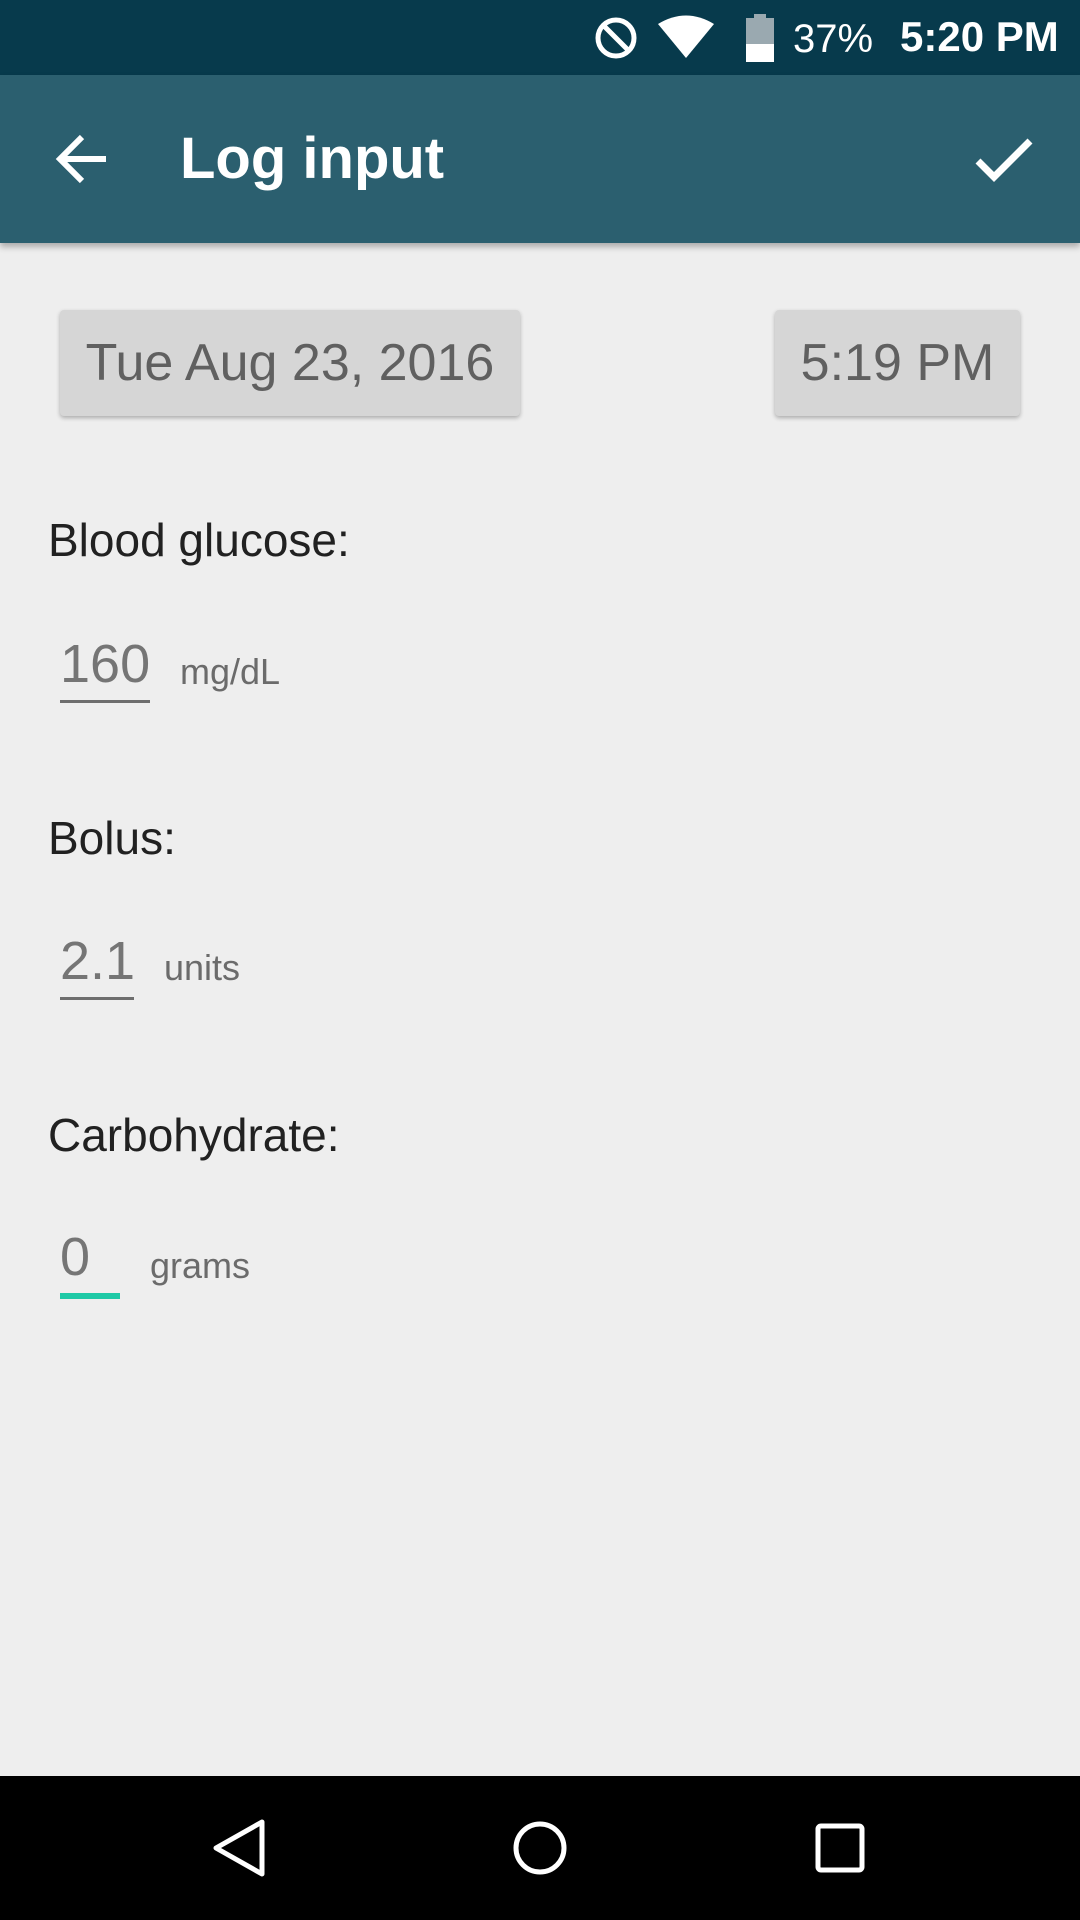 The width and height of the screenshot is (1080, 1920). What do you see at coordinates (90, 1262) in the screenshot?
I see `carbohydrate-input: 0` at bounding box center [90, 1262].